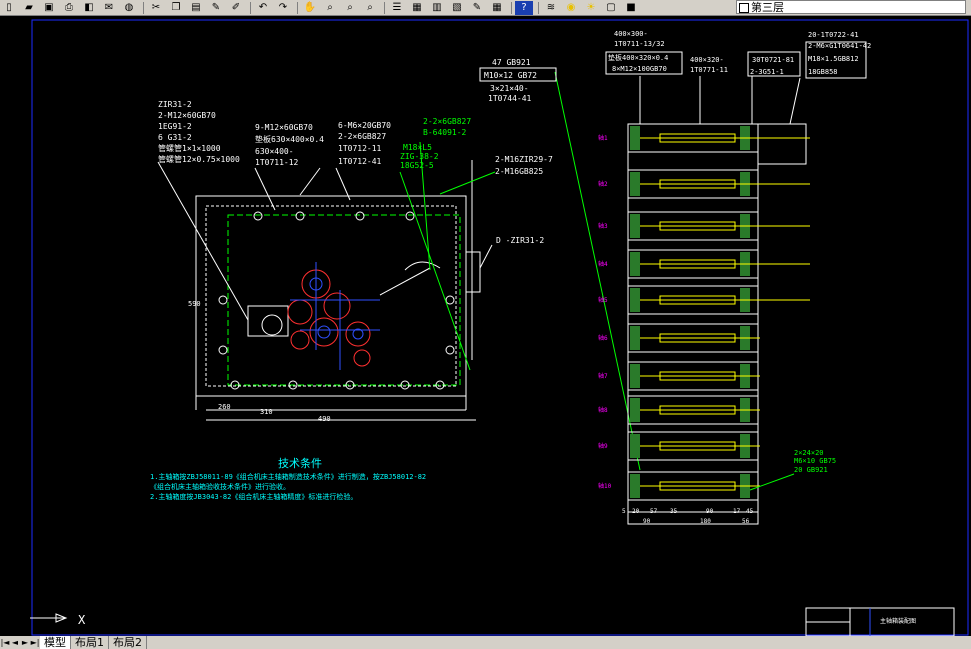 This screenshot has width=971, height=649. I want to click on ucs-icon: X, so click(58, 620).